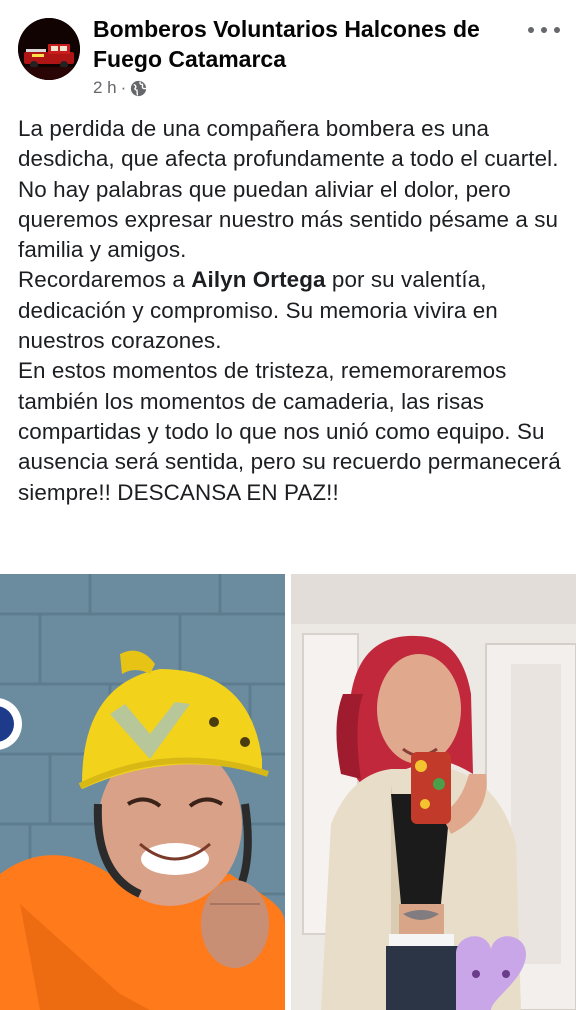 This screenshot has width=576, height=1010. Describe the element at coordinates (105, 88) in the screenshot. I see `post-time: 2 h` at that location.